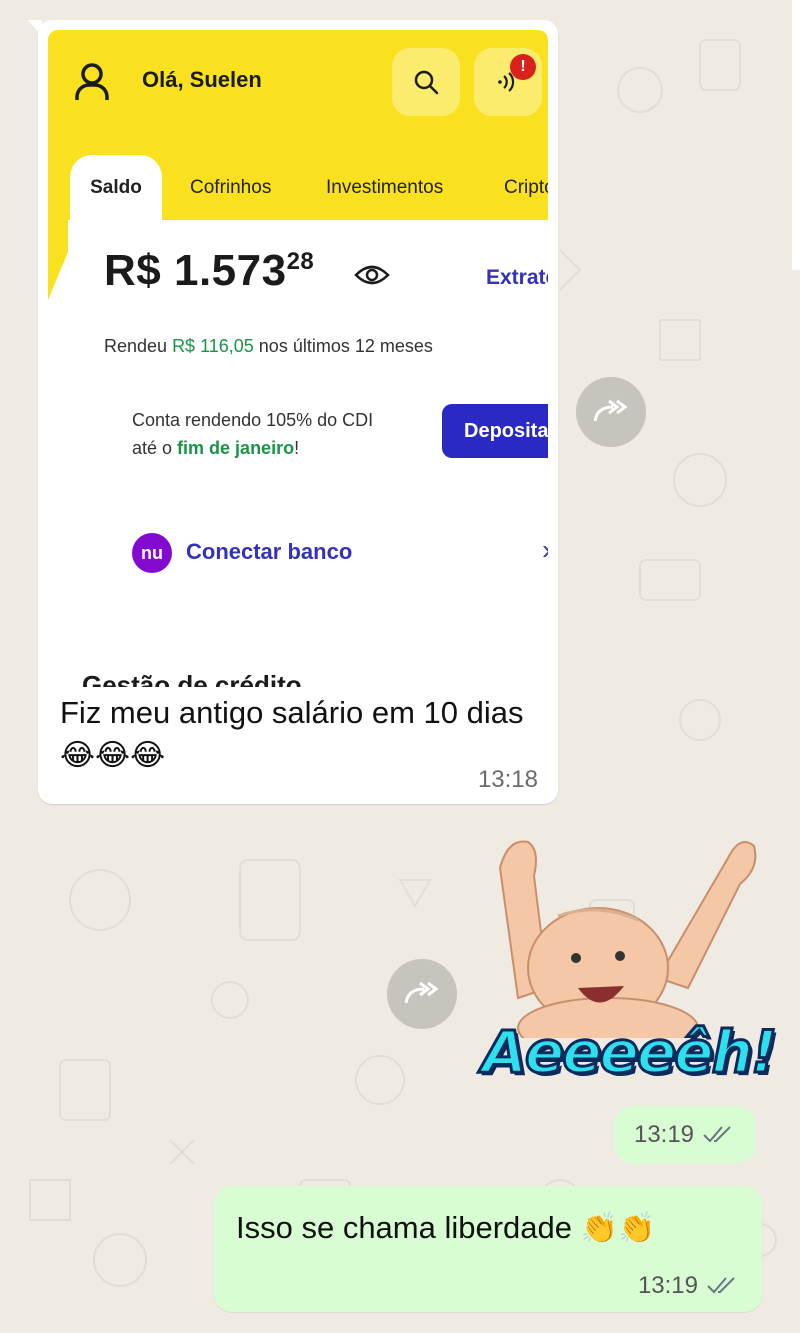 Image resolution: width=800 pixels, height=1333 pixels. I want to click on cdi-highlight: fim de janeiro, so click(236, 448).